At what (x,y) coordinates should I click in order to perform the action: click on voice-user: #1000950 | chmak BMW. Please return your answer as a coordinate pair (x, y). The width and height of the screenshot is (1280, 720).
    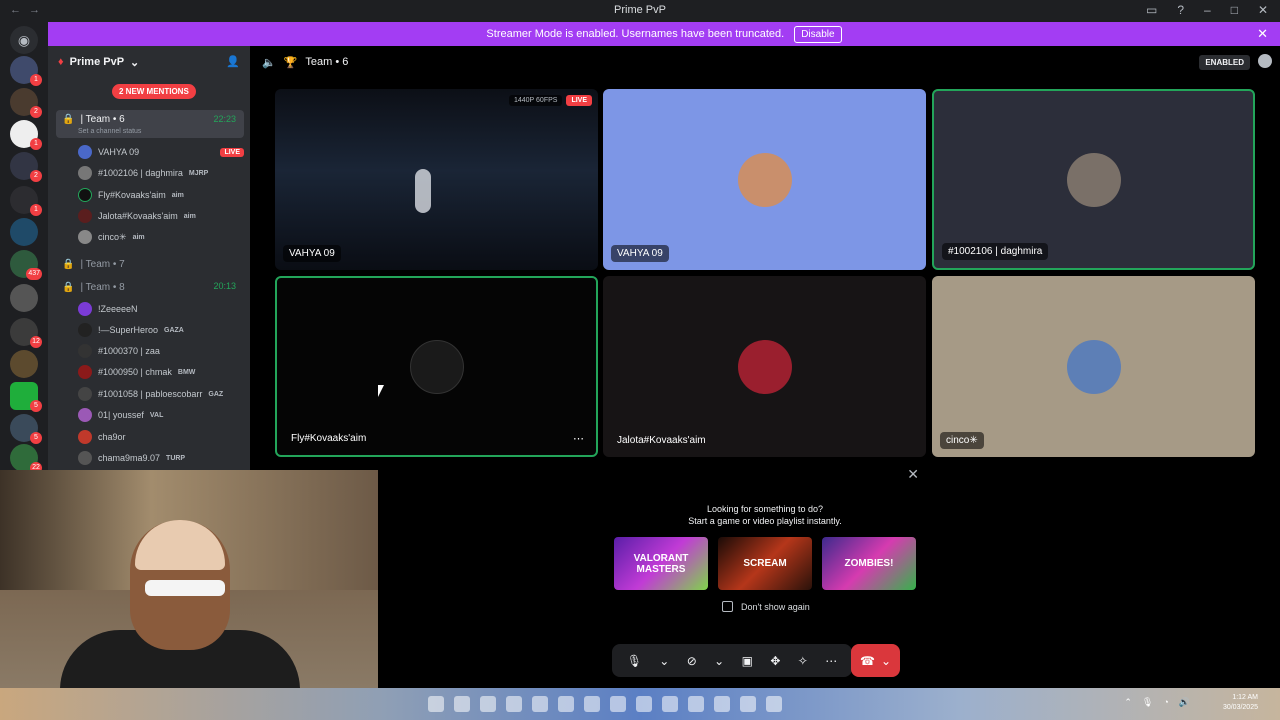
    Looking at the image, I should click on (161, 372).